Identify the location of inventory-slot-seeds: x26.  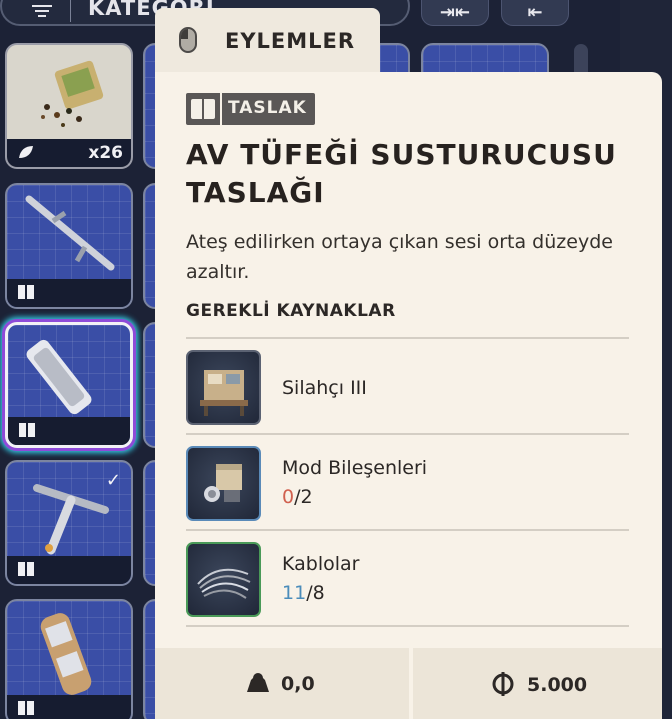
(69, 106).